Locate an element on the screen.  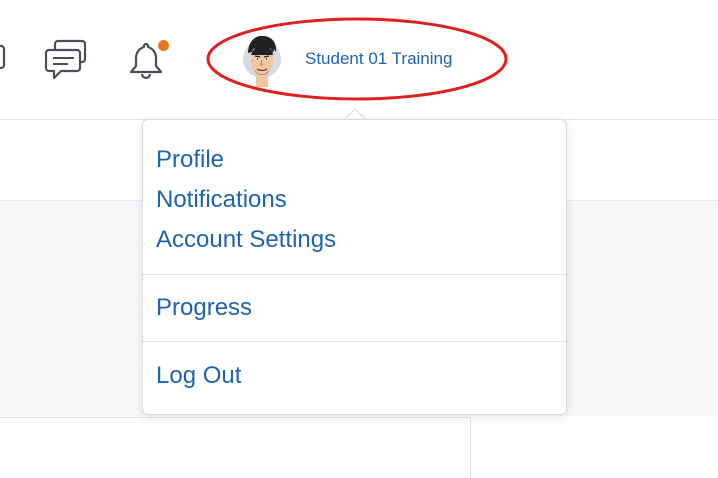
user-menu-trigger: Student 01 Training is located at coordinates (363, 59).